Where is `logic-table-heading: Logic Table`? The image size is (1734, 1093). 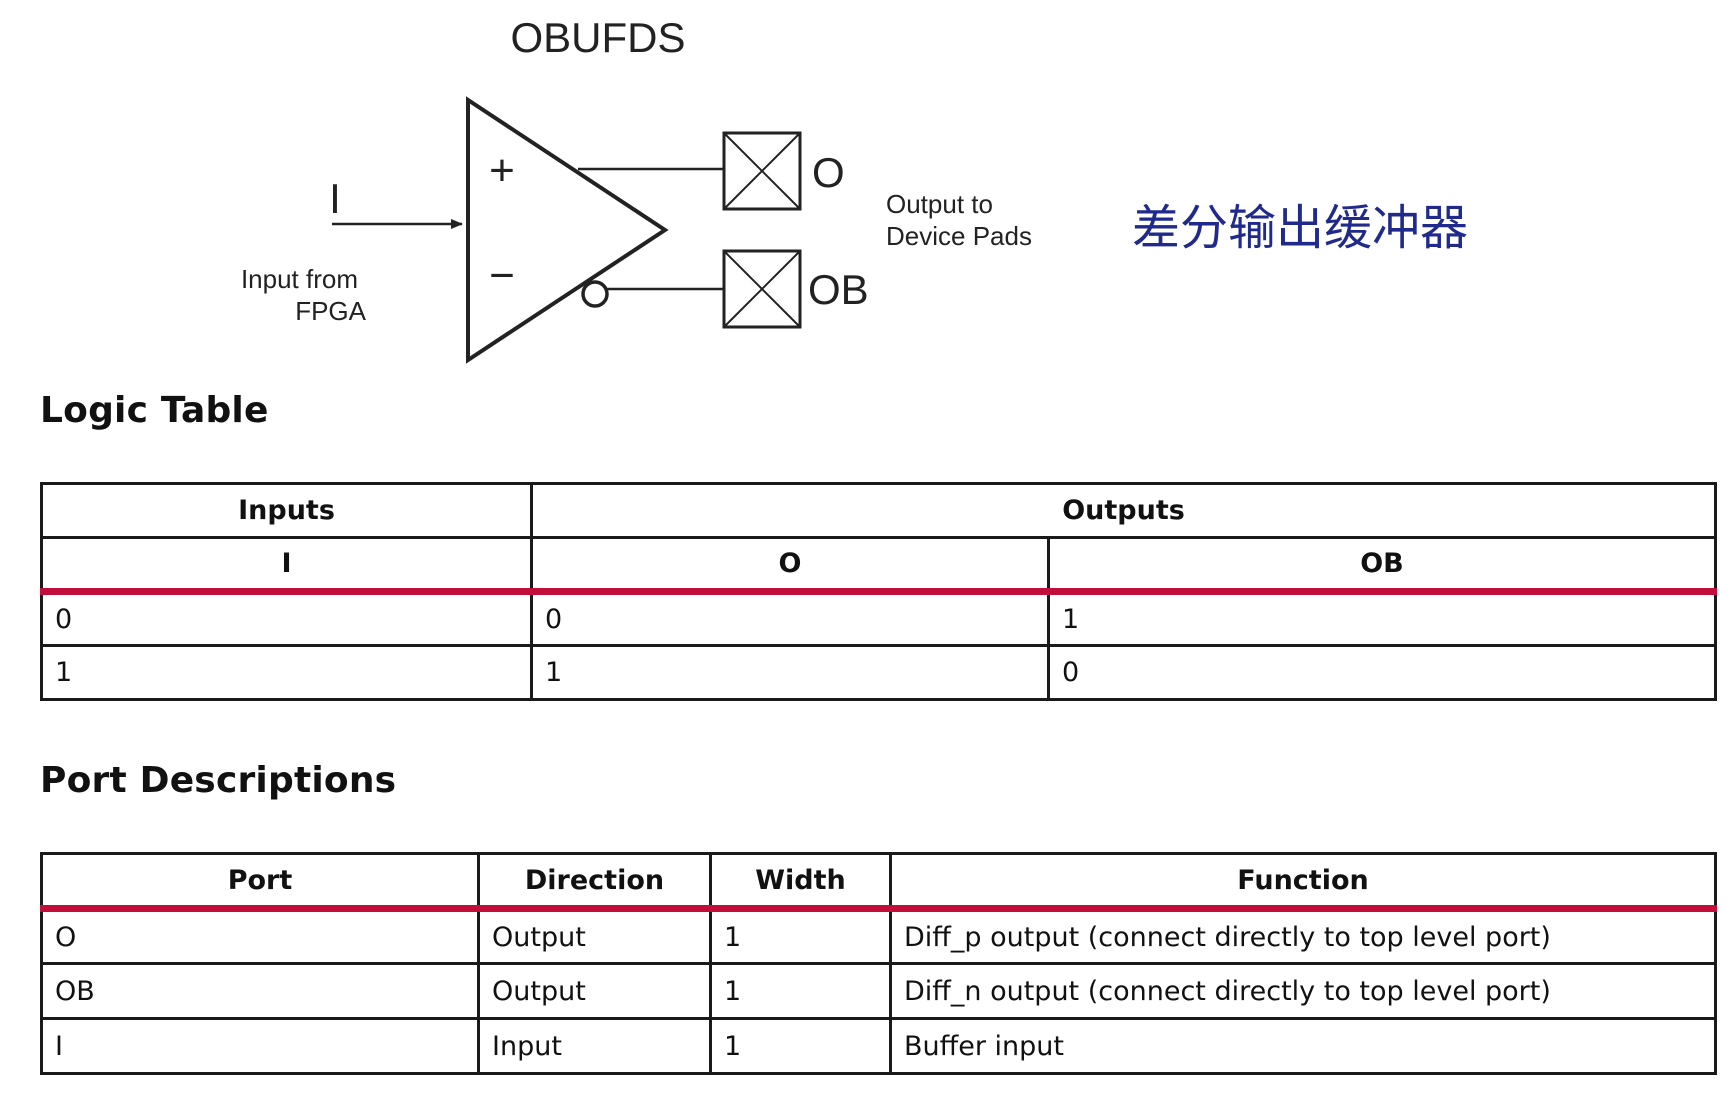 logic-table-heading: Logic Table is located at coordinates (154, 410).